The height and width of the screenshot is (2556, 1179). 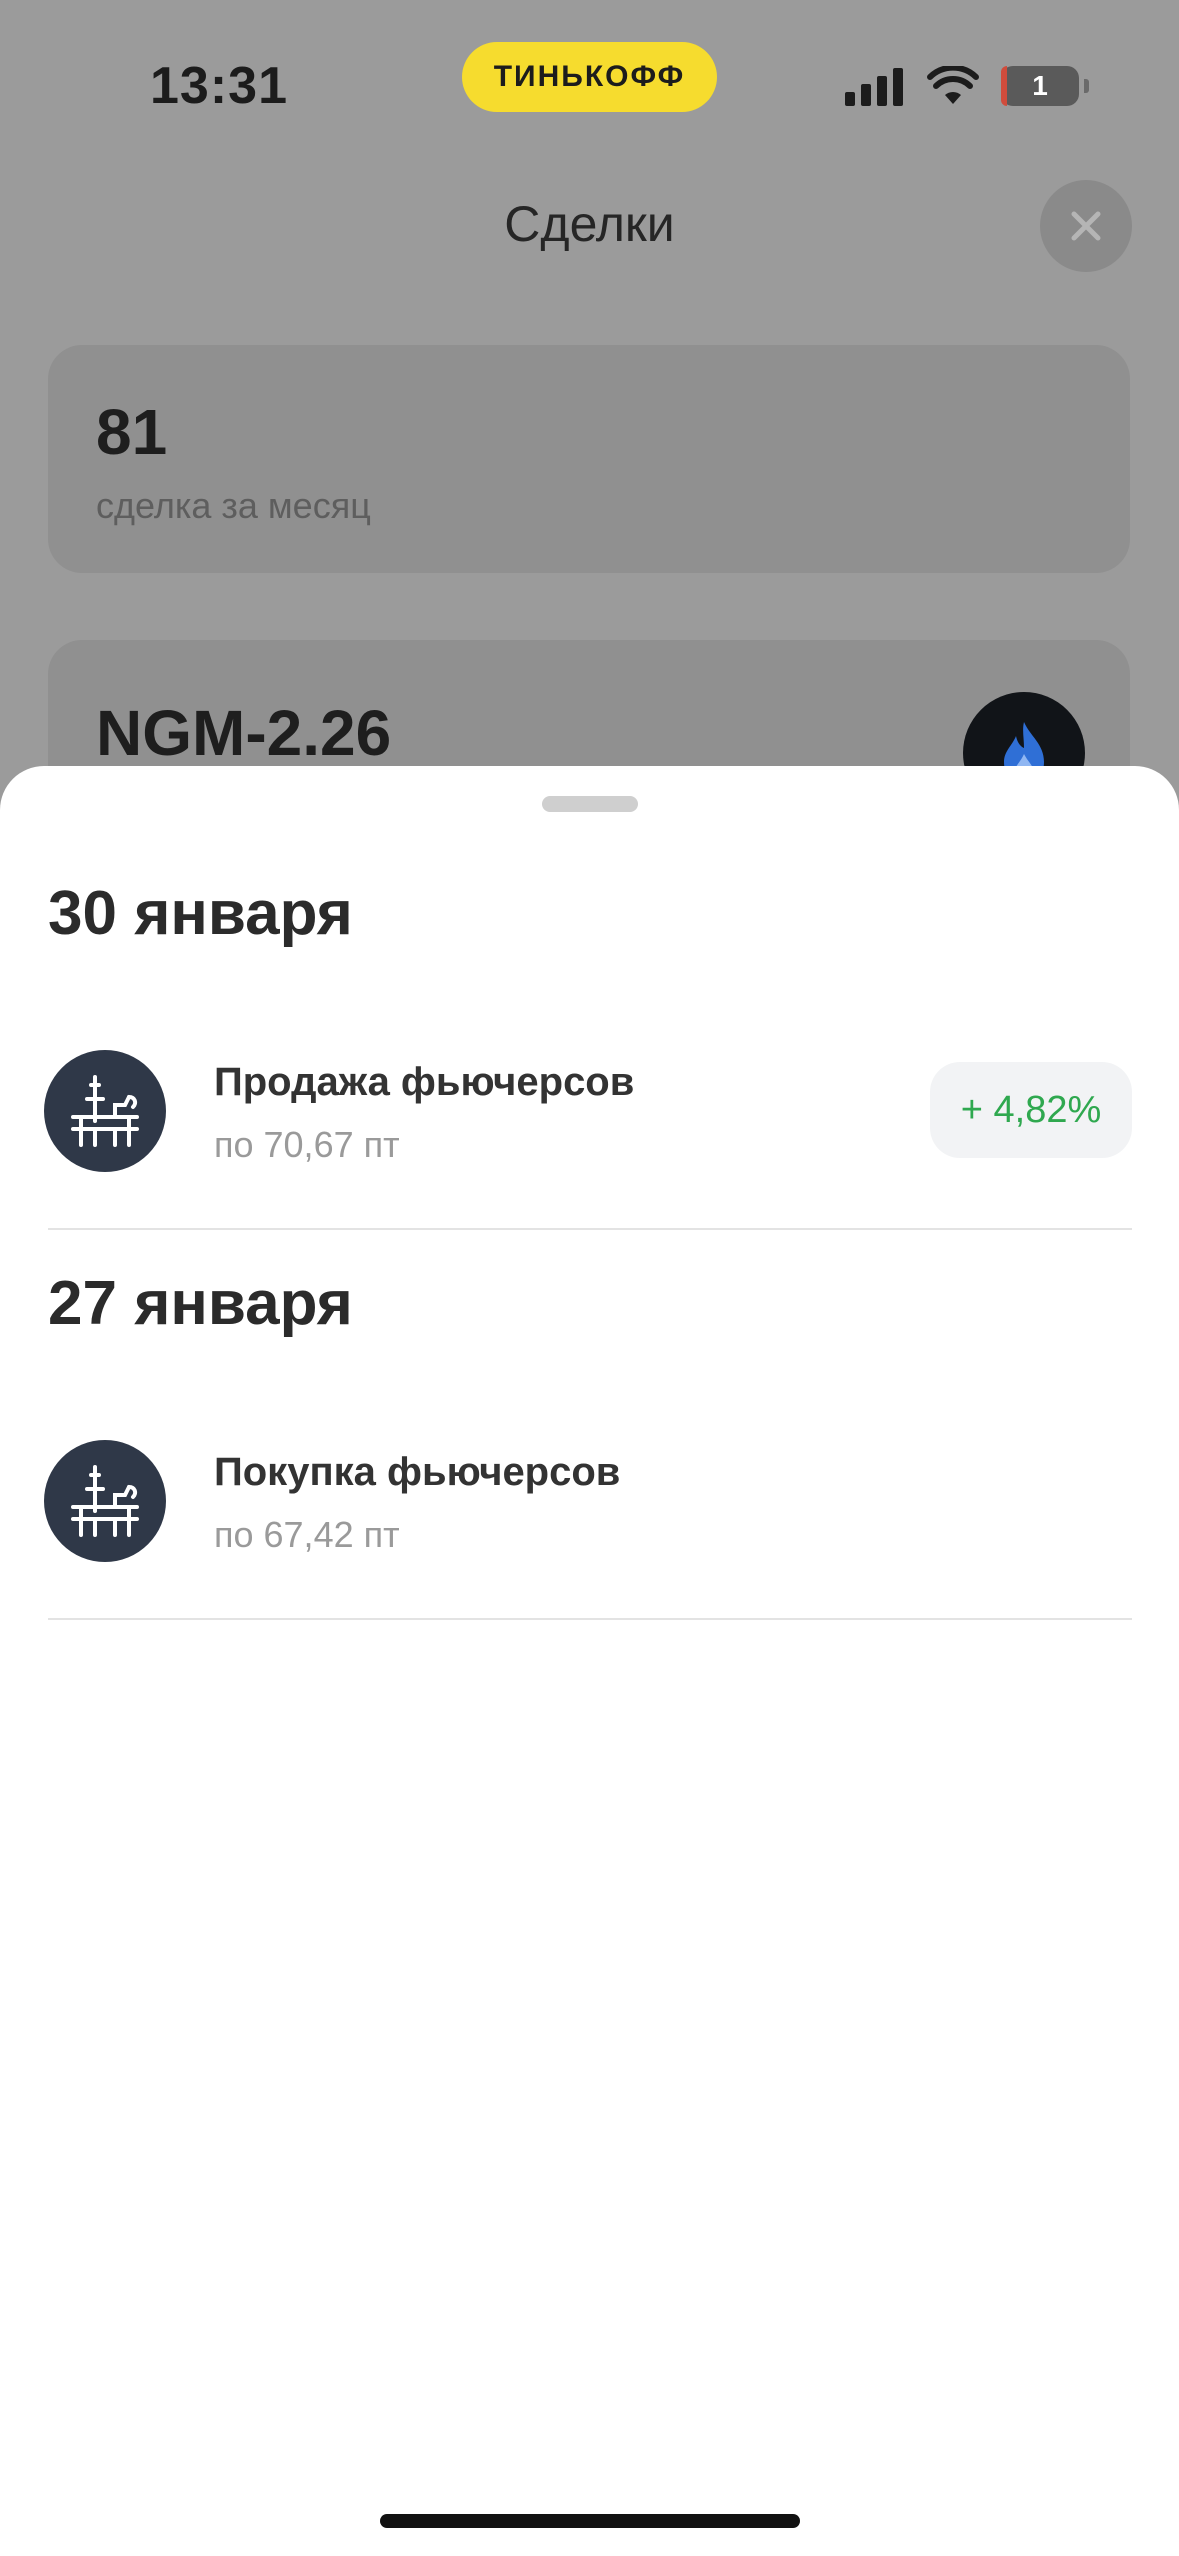 What do you see at coordinates (953, 85) in the screenshot?
I see `wifi-icon` at bounding box center [953, 85].